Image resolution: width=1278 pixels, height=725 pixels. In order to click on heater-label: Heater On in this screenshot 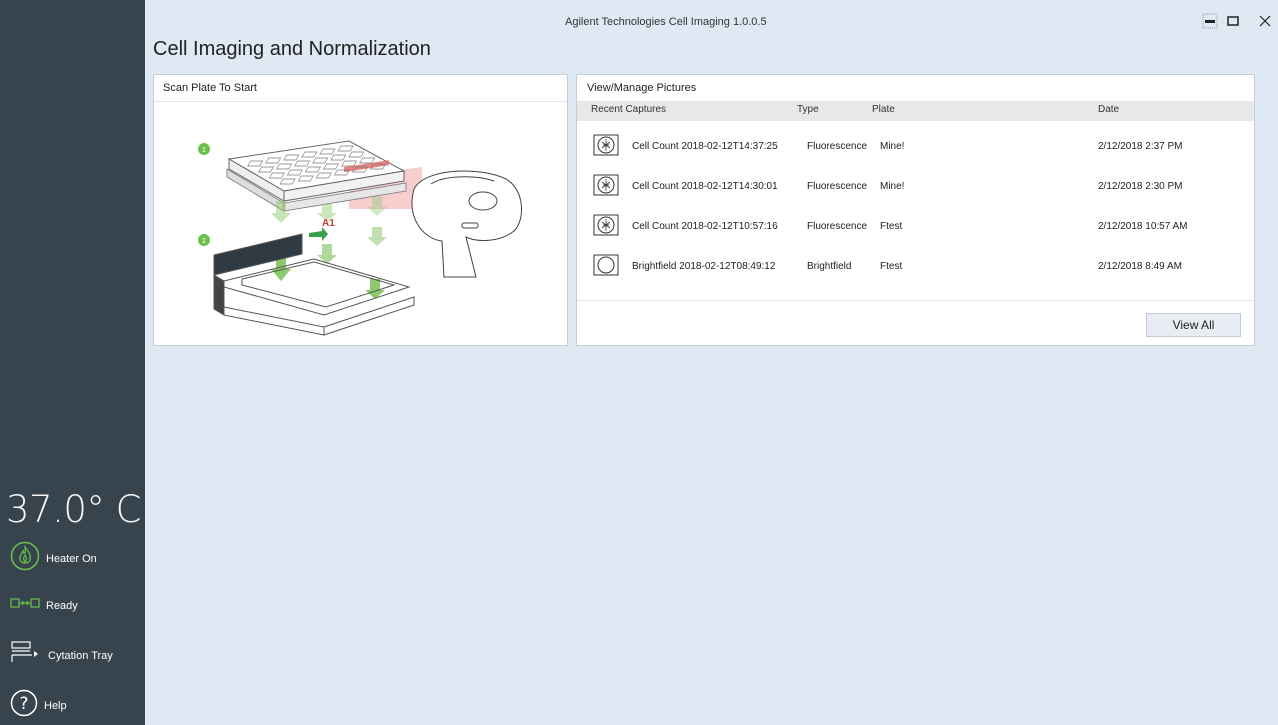, I will do `click(71, 558)`.